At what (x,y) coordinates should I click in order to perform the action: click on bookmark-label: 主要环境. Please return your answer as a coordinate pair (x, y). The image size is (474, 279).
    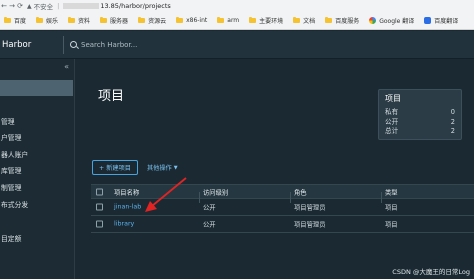
    Looking at the image, I should click on (271, 21).